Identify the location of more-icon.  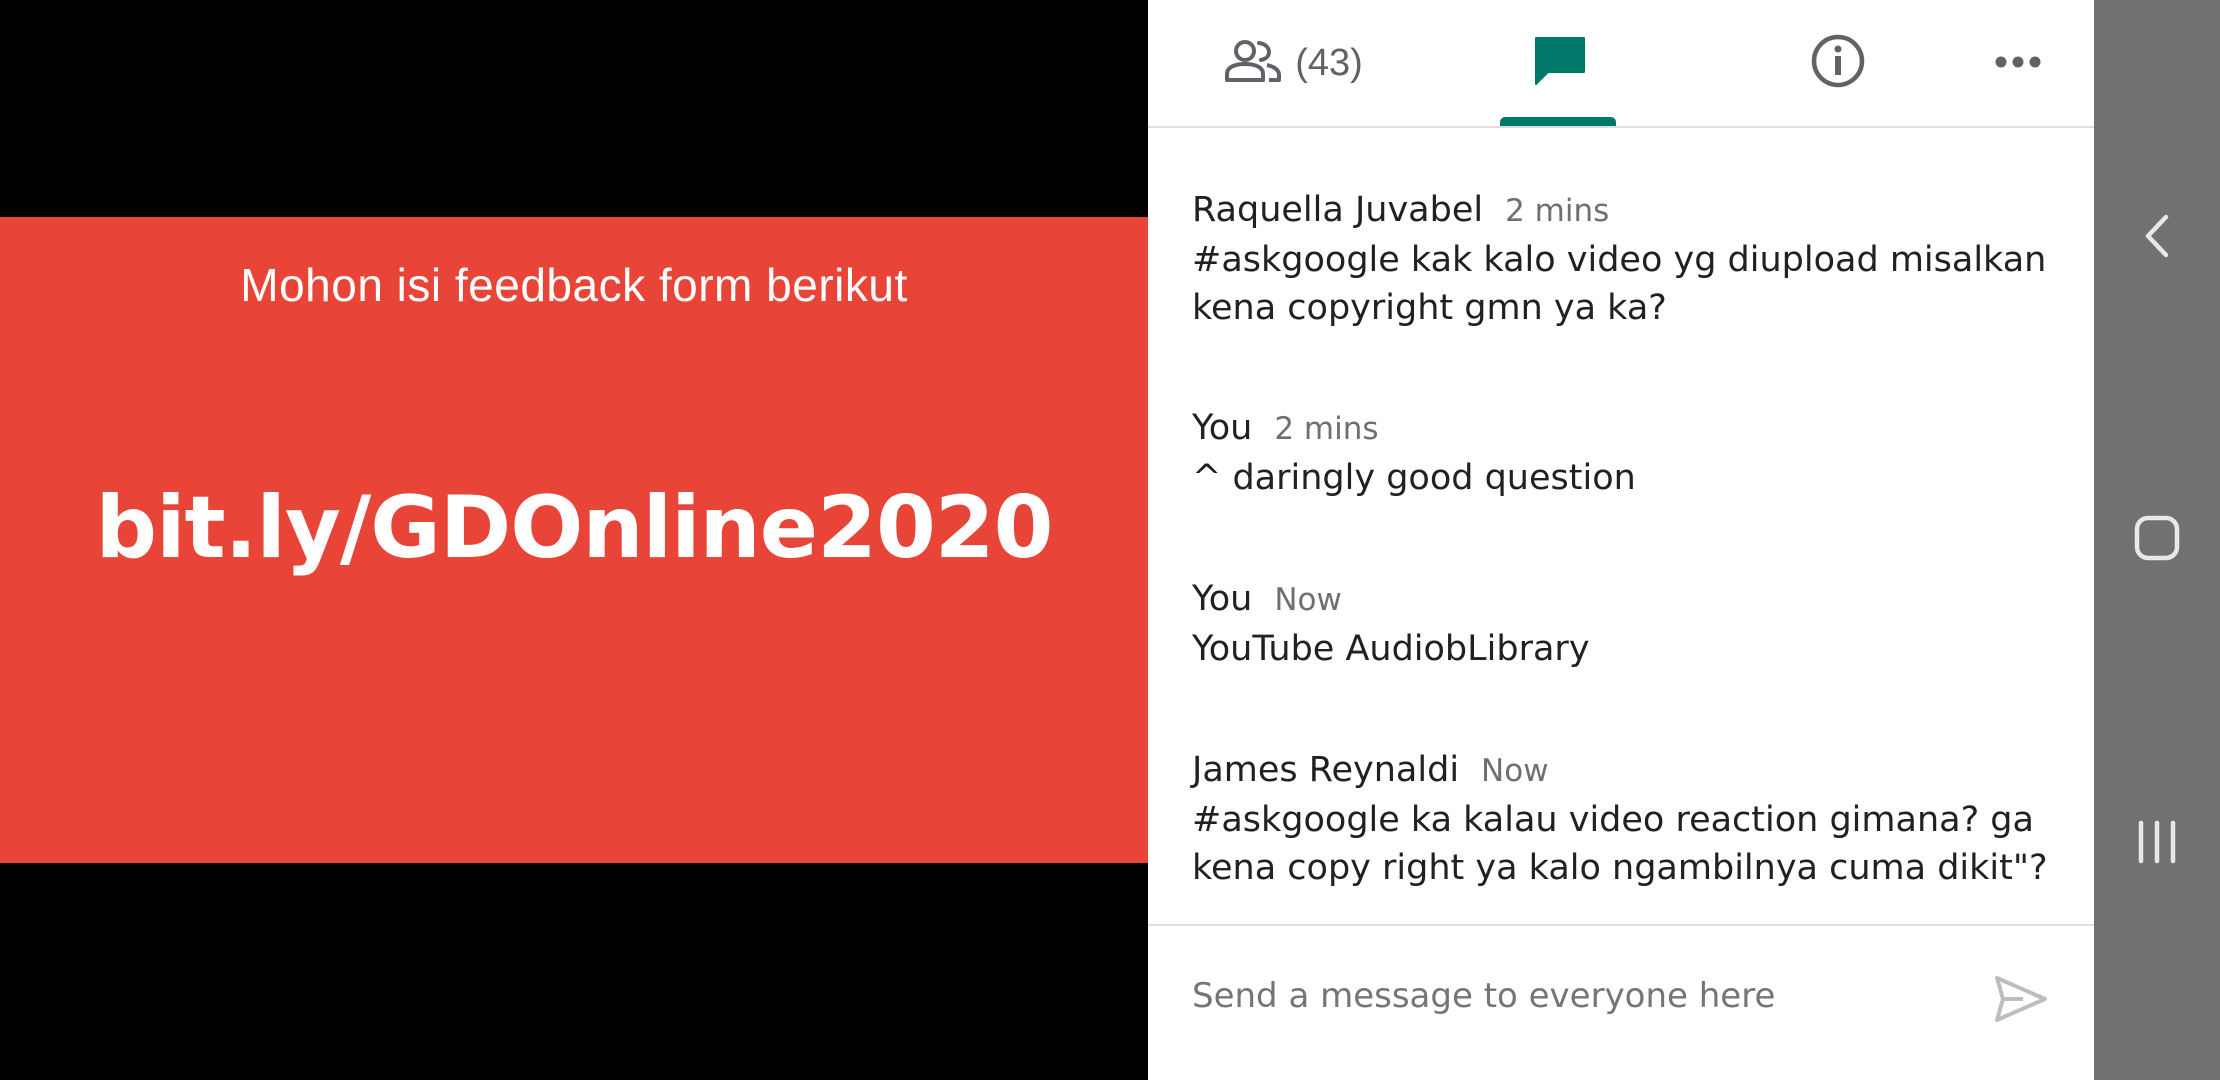
(2018, 63).